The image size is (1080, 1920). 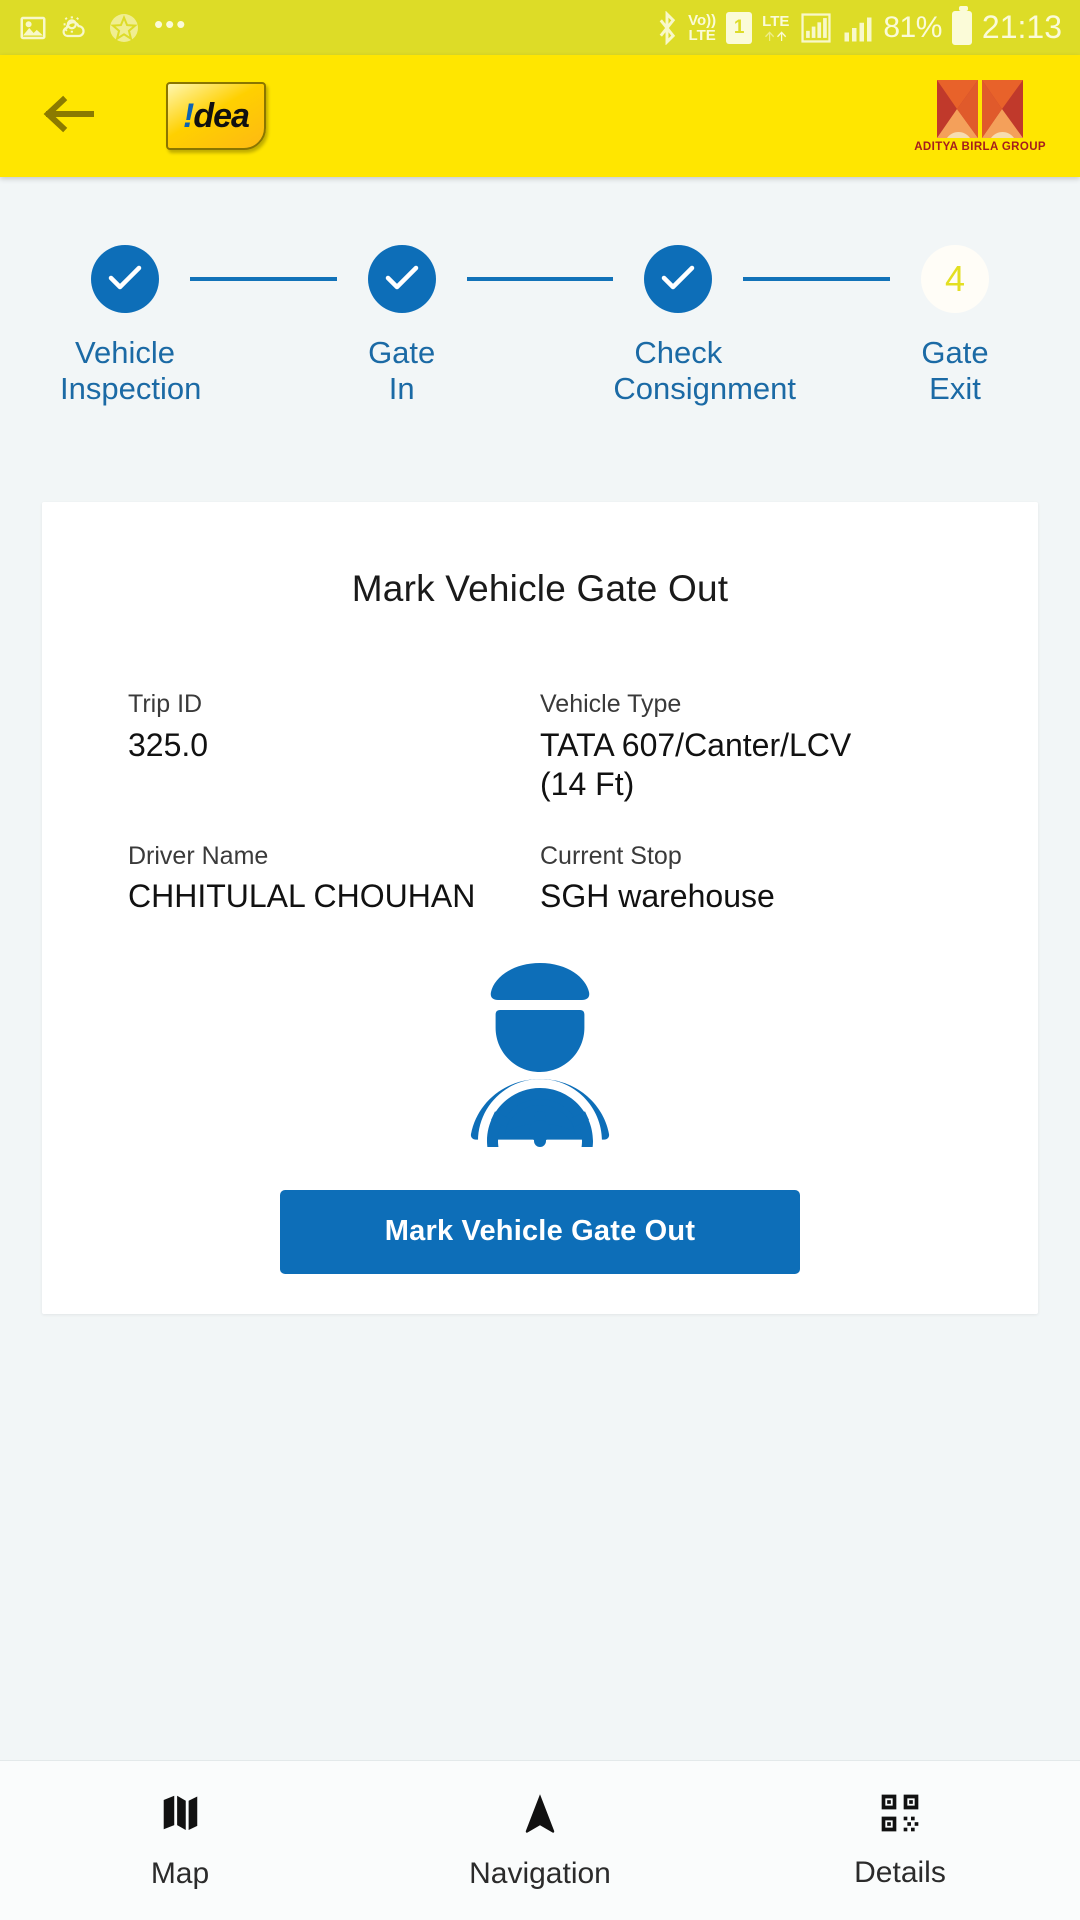 What do you see at coordinates (402, 352) in the screenshot?
I see `stepper-label-2-line1: Gate` at bounding box center [402, 352].